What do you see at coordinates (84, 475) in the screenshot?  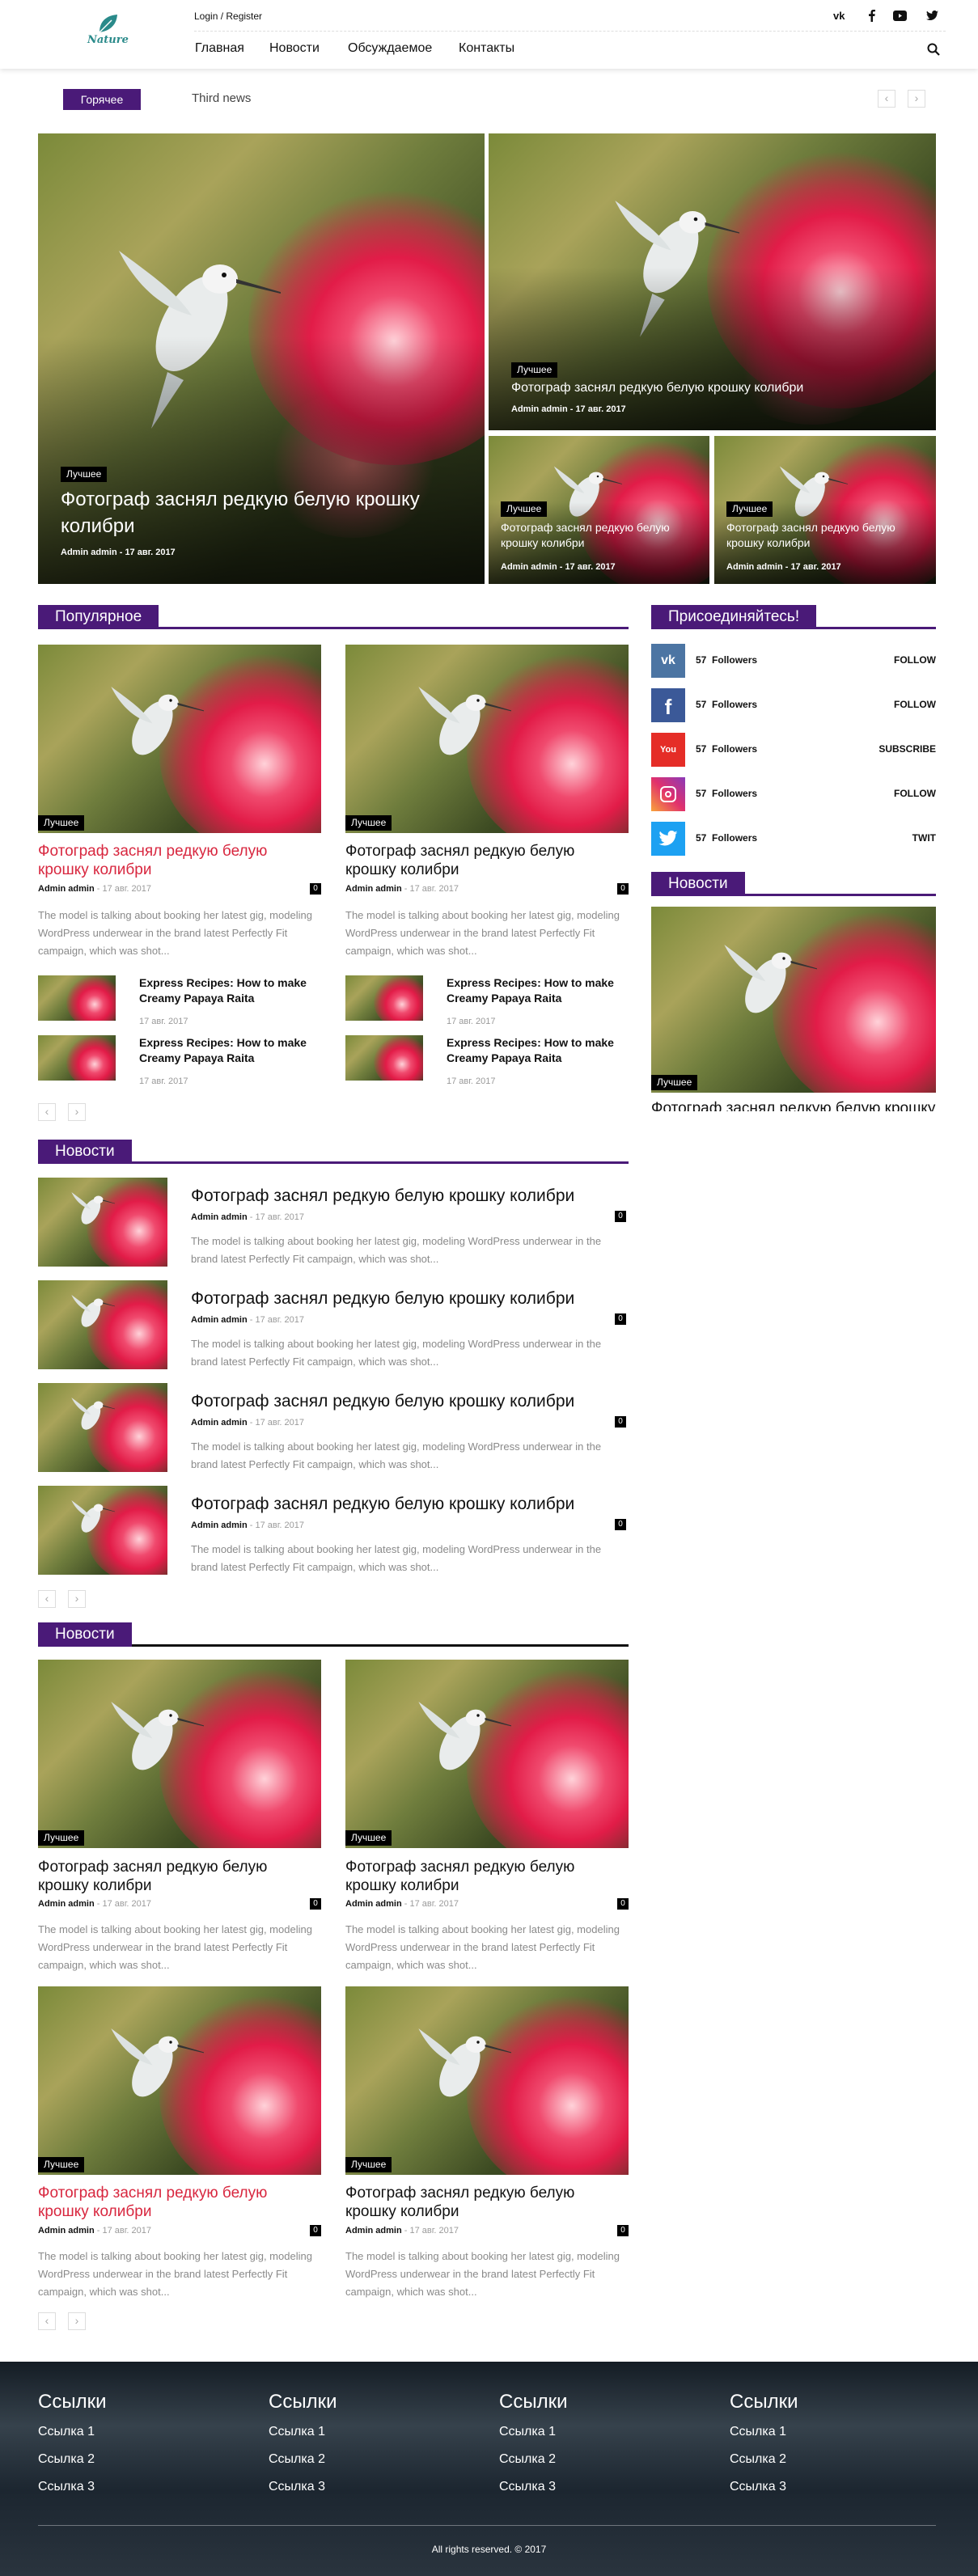 I see `featured-main-badge: Лучшее` at bounding box center [84, 475].